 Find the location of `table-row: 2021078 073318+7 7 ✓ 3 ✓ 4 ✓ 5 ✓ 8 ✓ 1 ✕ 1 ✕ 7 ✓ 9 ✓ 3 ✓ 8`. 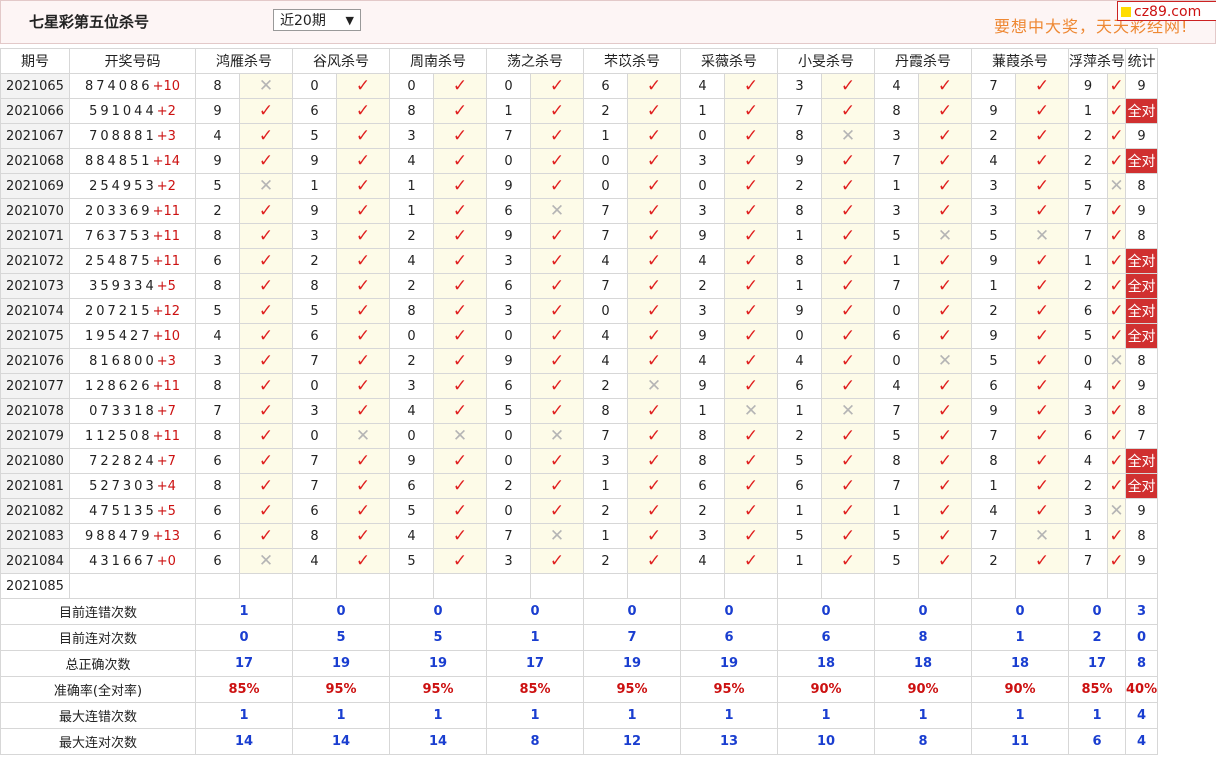

table-row: 2021078 073318+7 7 ✓ 3 ✓ 4 ✓ 5 ✓ 8 ✓ 1 ✕ 1 ✕ 7 ✓ 9 ✓ 3 ✓ 8 is located at coordinates (579, 411).